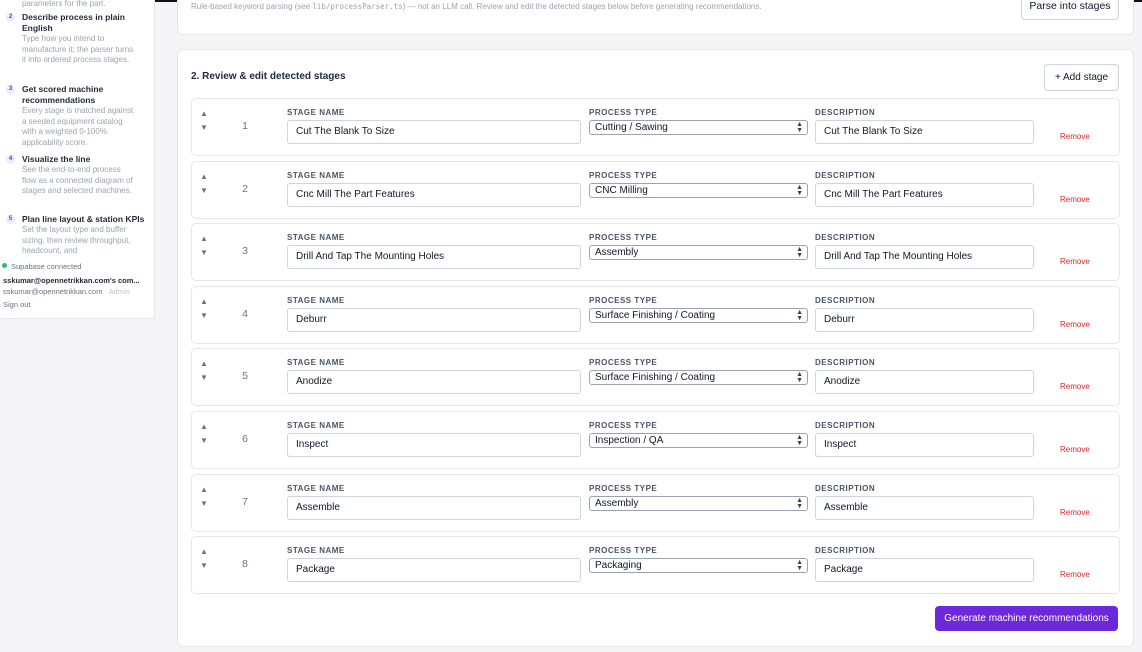  What do you see at coordinates (698, 566) in the screenshot?
I see `process-type-select: Packaging ▲ ▼` at bounding box center [698, 566].